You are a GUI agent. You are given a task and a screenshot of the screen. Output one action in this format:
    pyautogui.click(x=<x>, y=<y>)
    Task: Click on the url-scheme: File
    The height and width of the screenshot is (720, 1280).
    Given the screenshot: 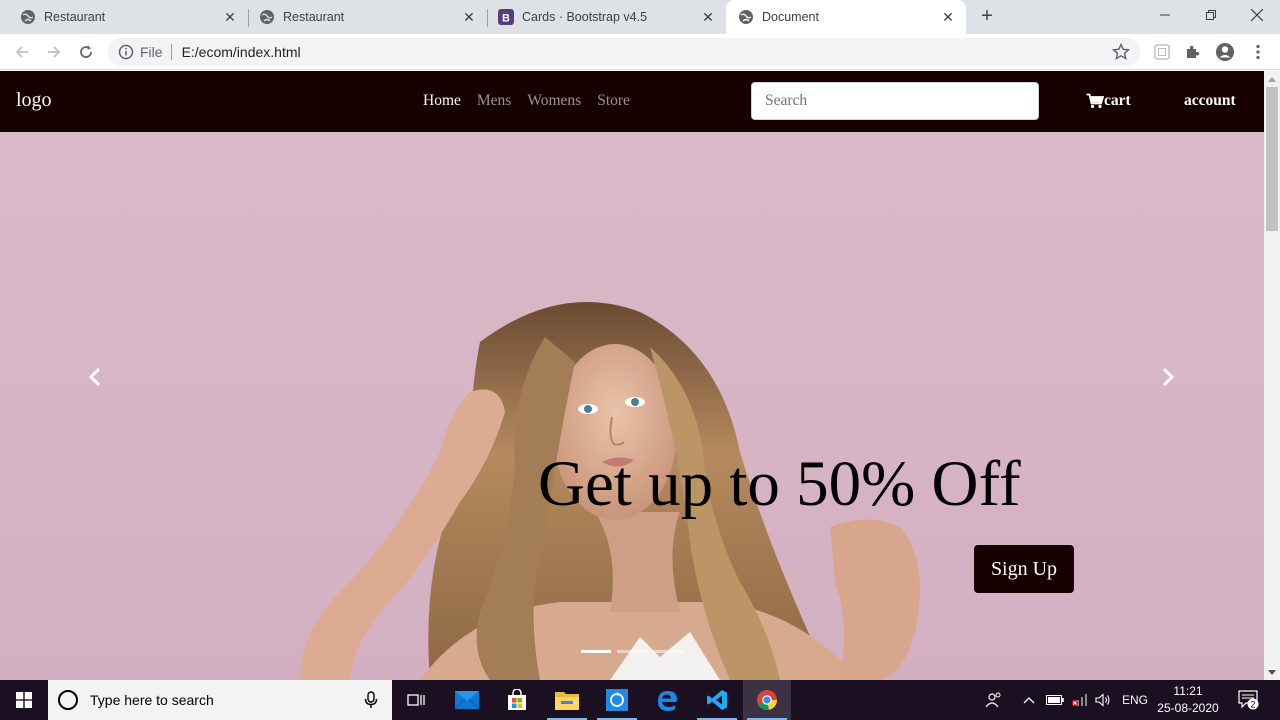 What is the action you would take?
    pyautogui.click(x=151, y=52)
    